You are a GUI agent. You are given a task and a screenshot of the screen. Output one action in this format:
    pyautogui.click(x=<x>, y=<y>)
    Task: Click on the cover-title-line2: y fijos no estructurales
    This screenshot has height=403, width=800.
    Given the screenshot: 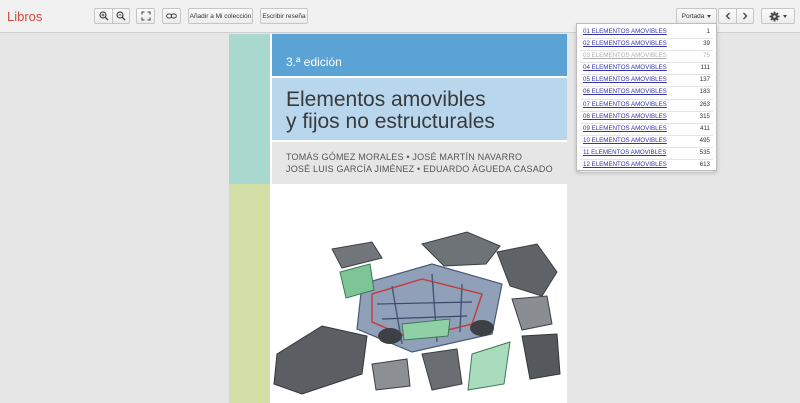 What is the action you would take?
    pyautogui.click(x=390, y=121)
    